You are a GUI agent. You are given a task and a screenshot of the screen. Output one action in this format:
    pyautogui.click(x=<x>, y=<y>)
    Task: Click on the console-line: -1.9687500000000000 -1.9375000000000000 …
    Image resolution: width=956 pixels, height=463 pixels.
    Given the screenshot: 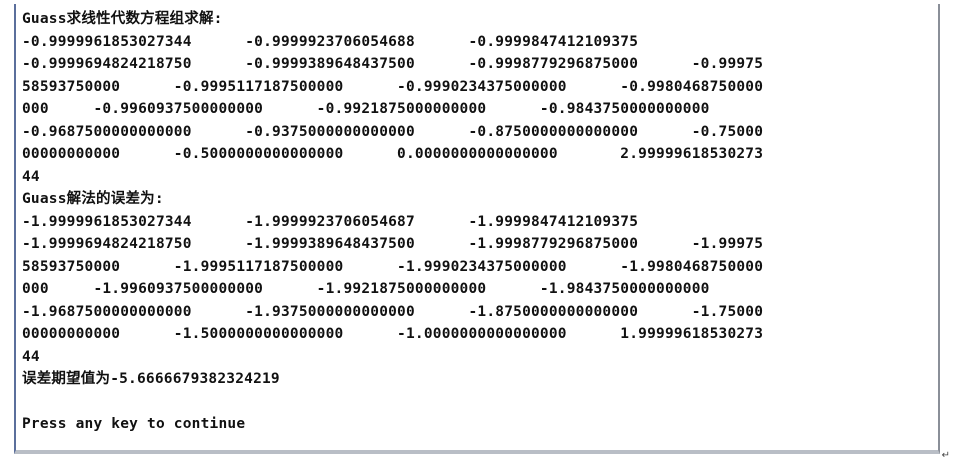 What is the action you would take?
    pyautogui.click(x=393, y=311)
    